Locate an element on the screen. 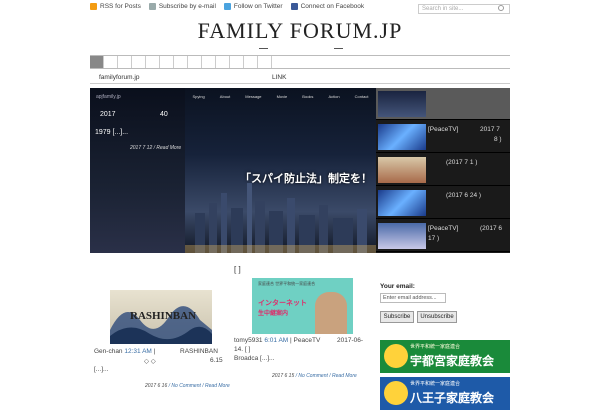  post1-title: RASHINBAN is located at coordinates (199, 351).